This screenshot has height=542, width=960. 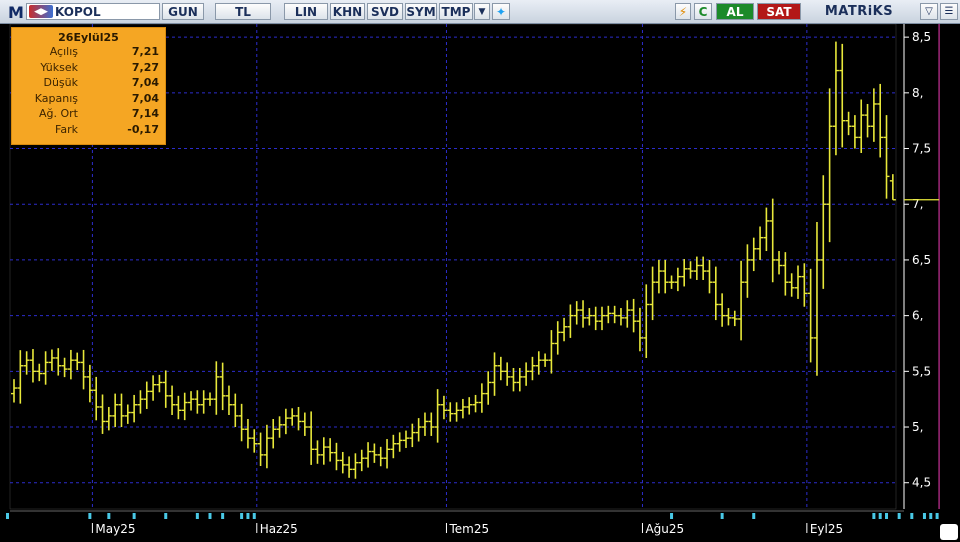 I want to click on symbol-list-icon: ◀▶, so click(x=41, y=11).